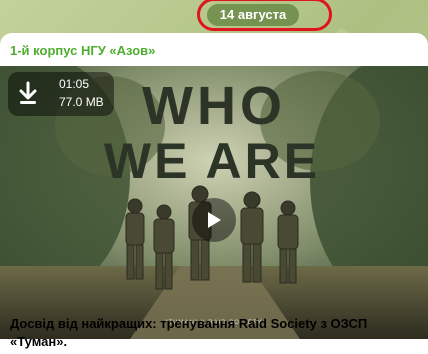 This screenshot has width=428, height=354. I want to click on video-duration: 01:05, so click(74, 84).